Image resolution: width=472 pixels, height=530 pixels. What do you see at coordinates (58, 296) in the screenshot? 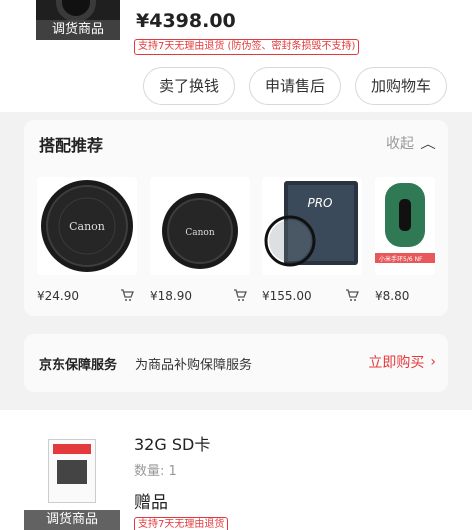
I see `recommend-price-1: ¥24.90` at bounding box center [58, 296].